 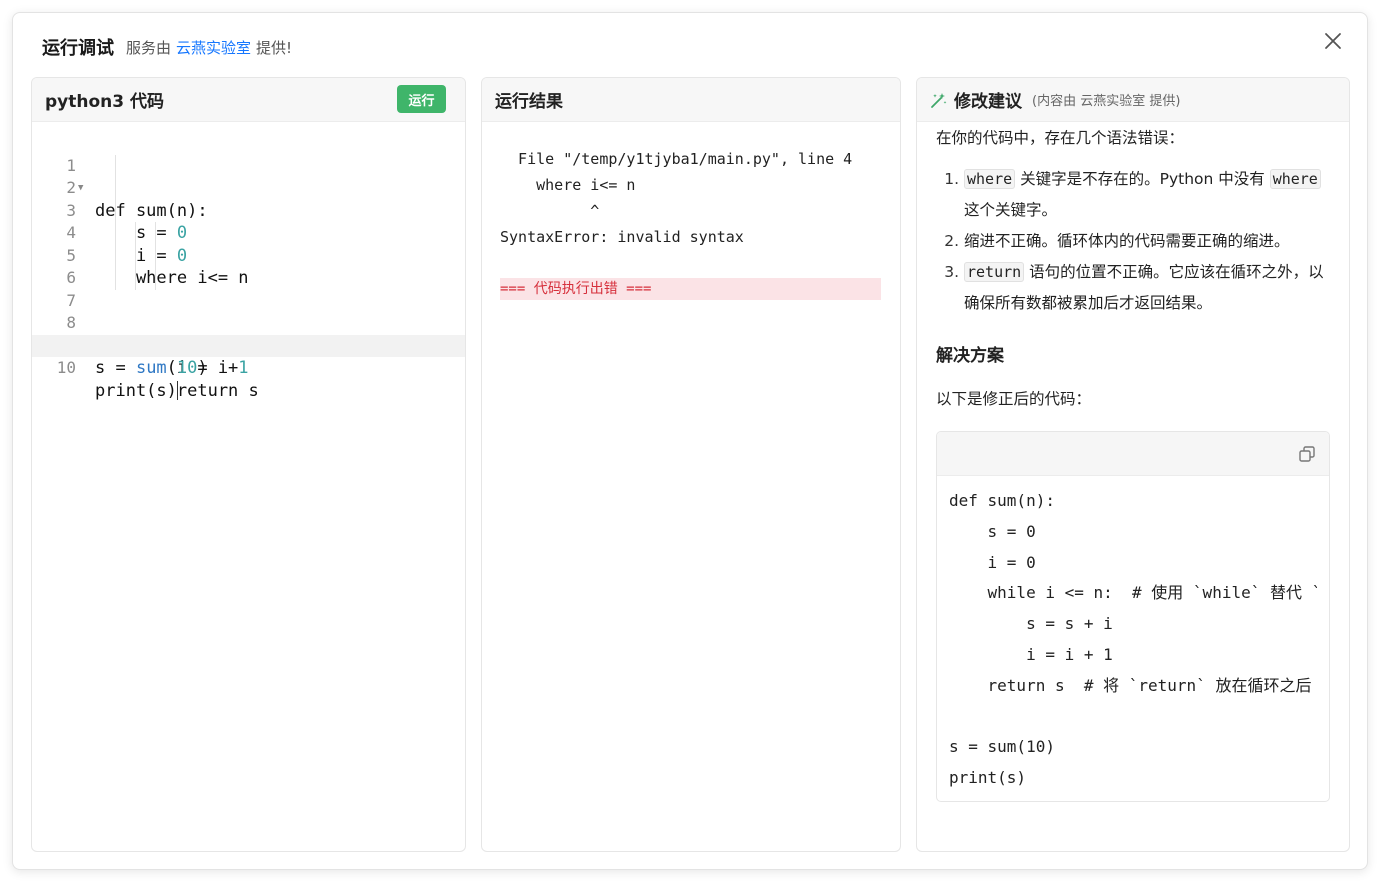 I want to click on output-line: ^, so click(x=550, y=211).